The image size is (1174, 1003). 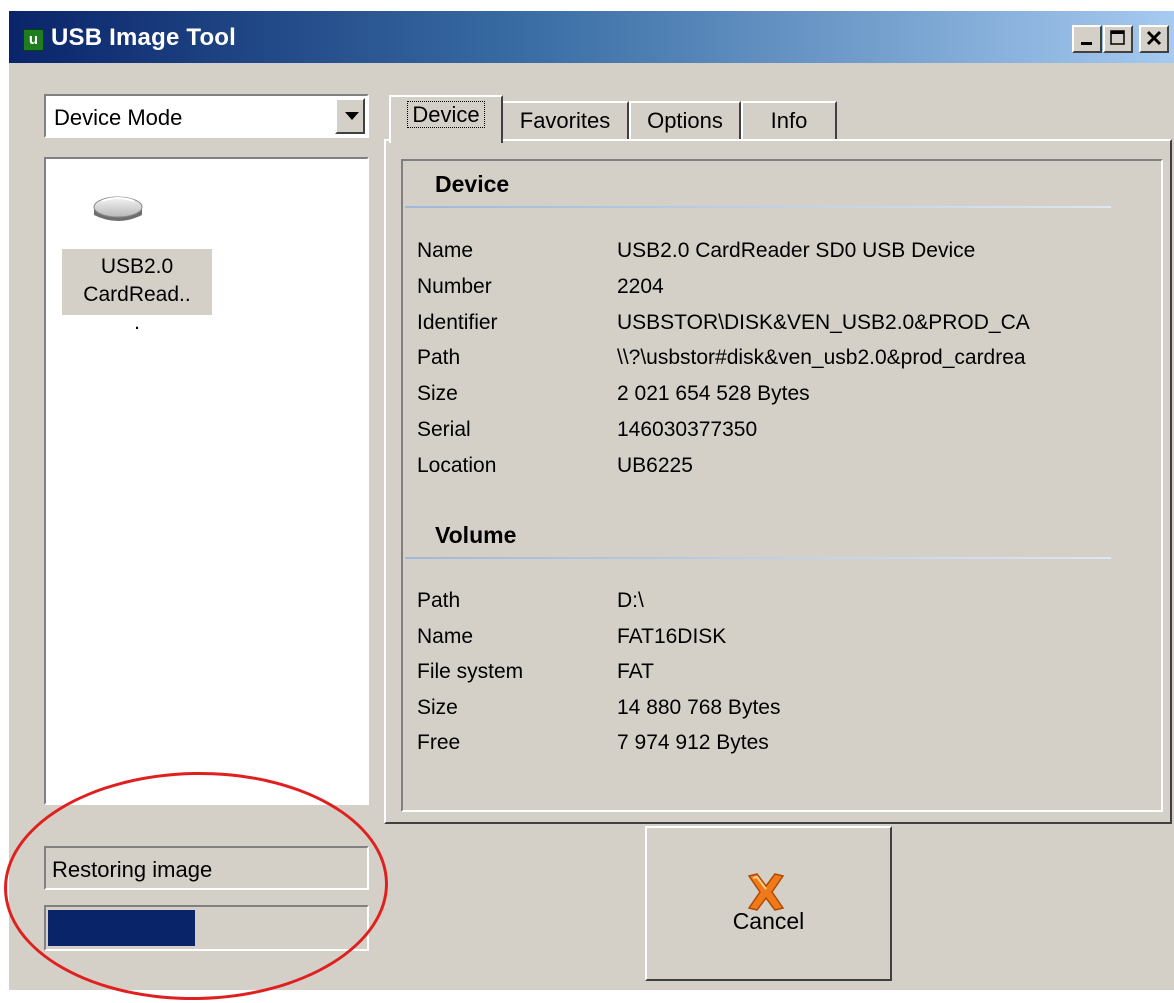 I want to click on tab-favorites: Favorites, so click(x=565, y=121).